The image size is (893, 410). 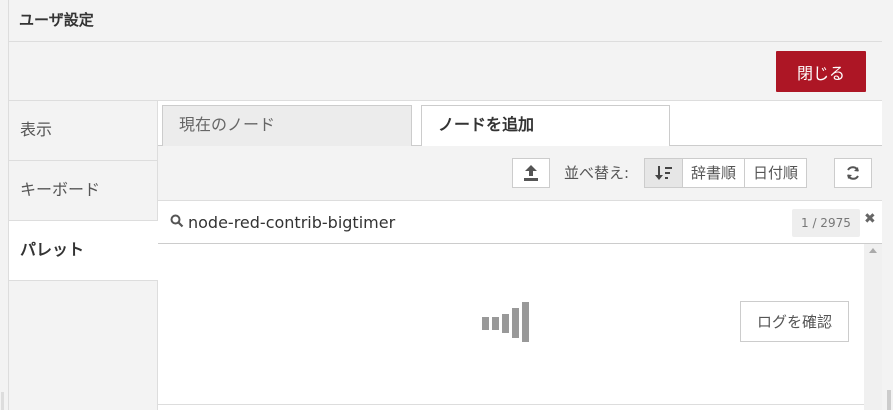 What do you see at coordinates (60, 189) in the screenshot?
I see `sidebar-item-label: キーボード` at bounding box center [60, 189].